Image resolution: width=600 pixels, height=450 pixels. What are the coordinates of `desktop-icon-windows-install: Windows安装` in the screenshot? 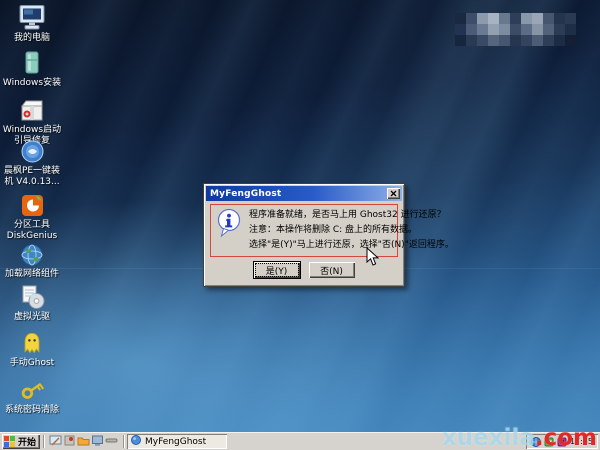 It's located at (32, 68).